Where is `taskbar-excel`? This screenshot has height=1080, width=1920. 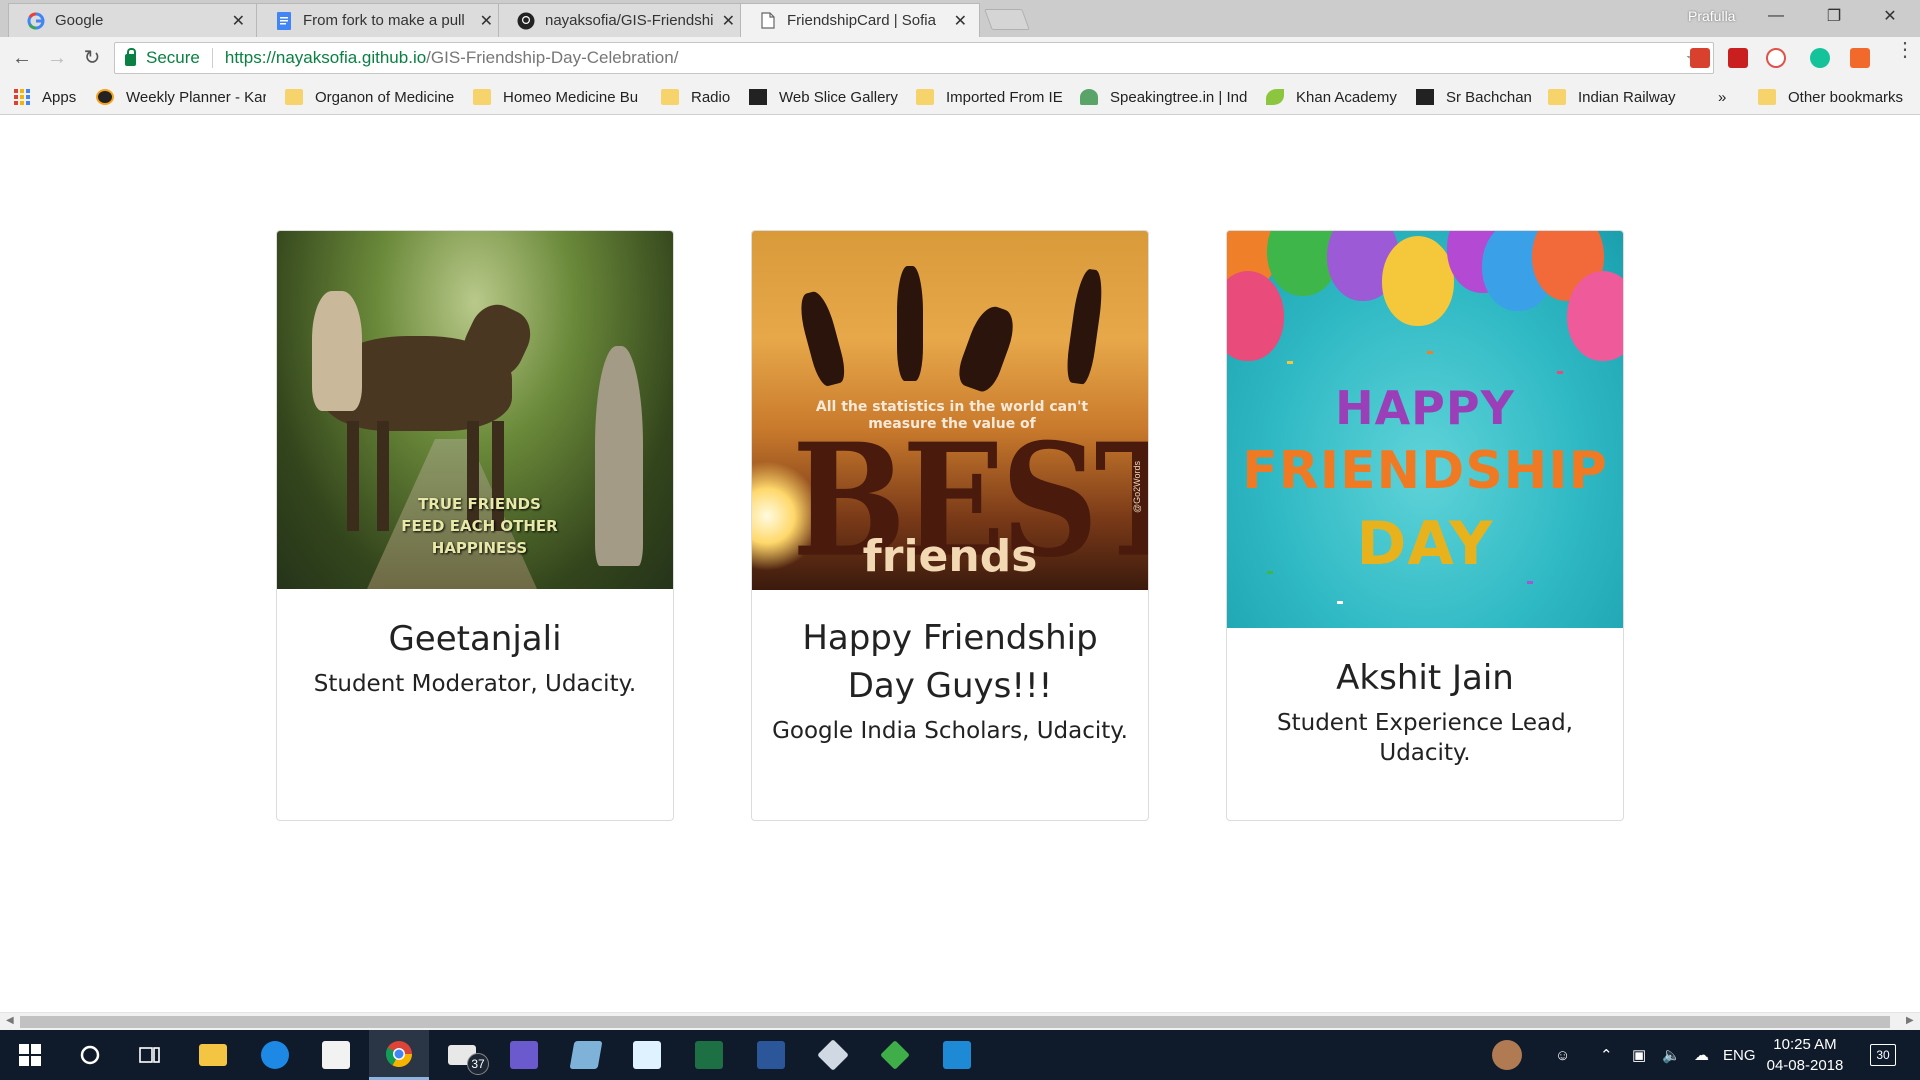 taskbar-excel is located at coordinates (709, 1055).